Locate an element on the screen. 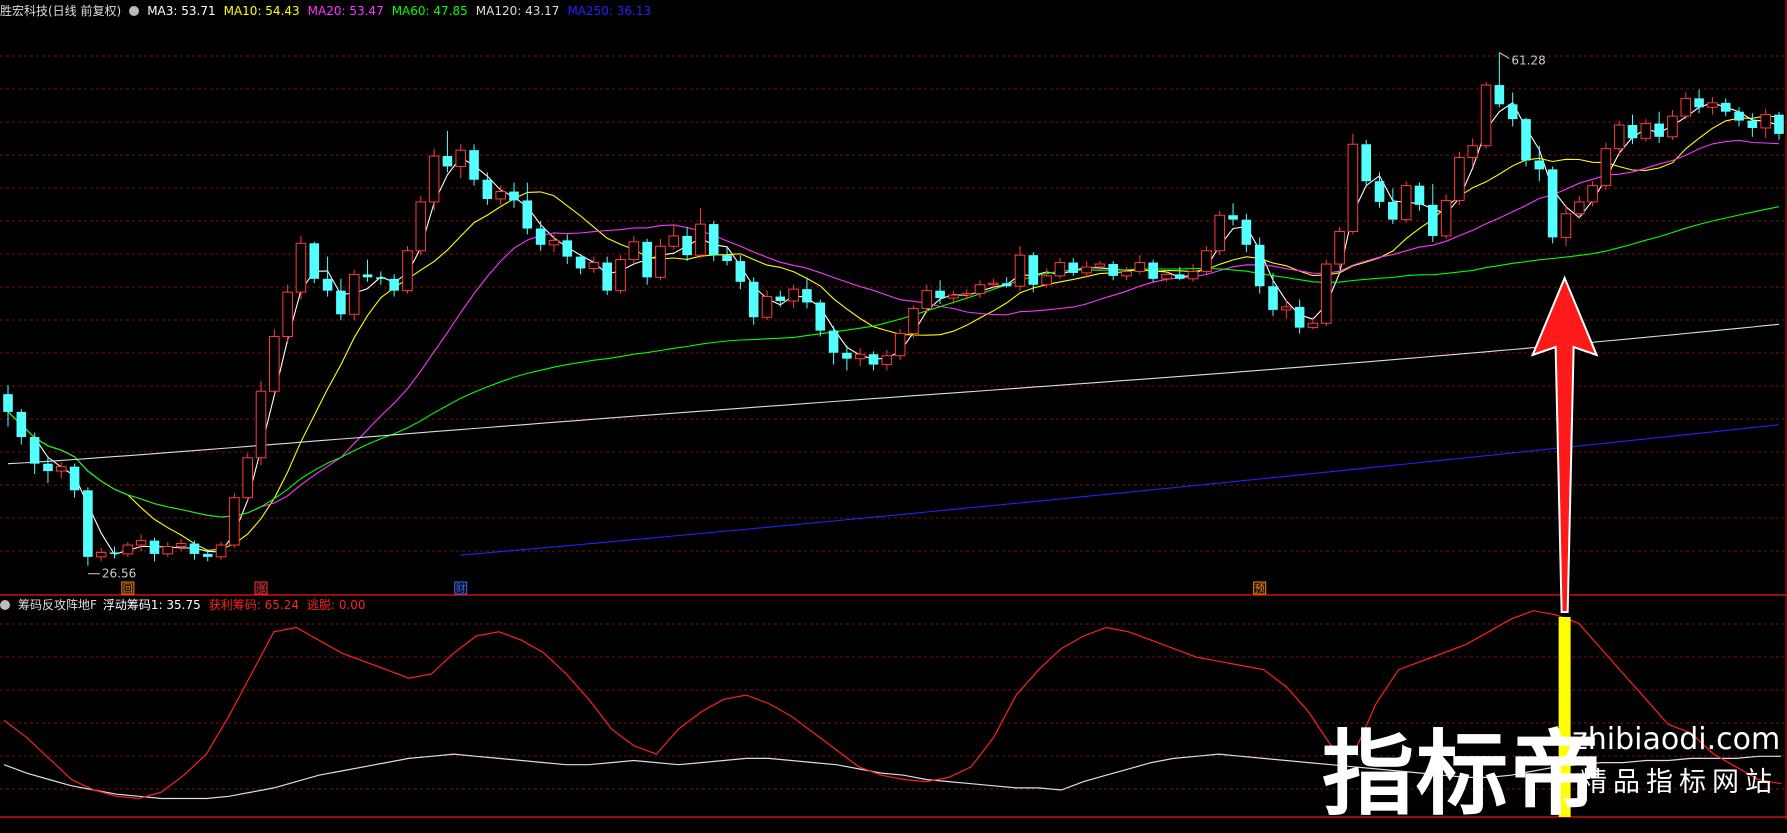 The width and height of the screenshot is (1787, 833). indicator-legend-item-0: 浮动筹码1: 35.75 is located at coordinates (151, 605).